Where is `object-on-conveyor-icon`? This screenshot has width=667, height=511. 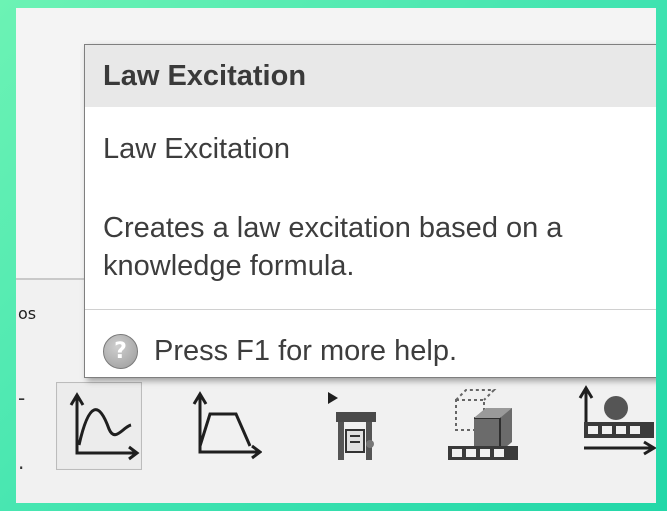
object-on-conveyor-icon is located at coordinates (483, 424).